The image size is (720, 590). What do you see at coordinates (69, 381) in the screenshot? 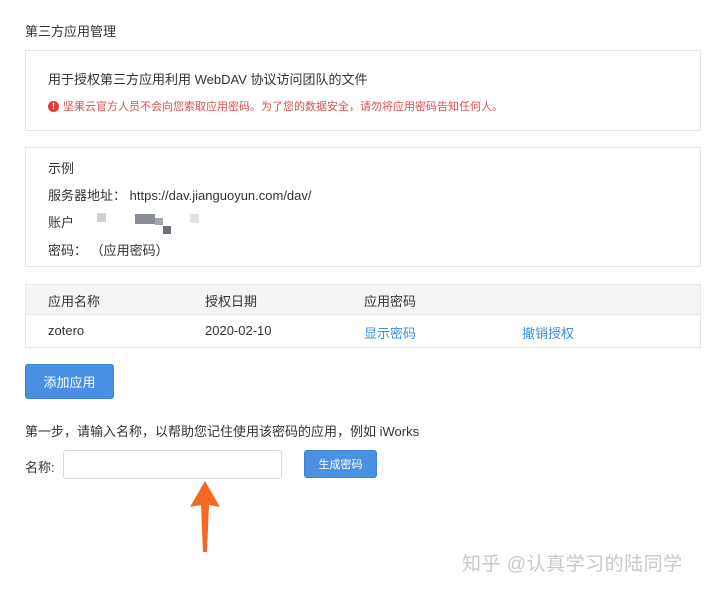
I see `add-app-button: 添加应用` at bounding box center [69, 381].